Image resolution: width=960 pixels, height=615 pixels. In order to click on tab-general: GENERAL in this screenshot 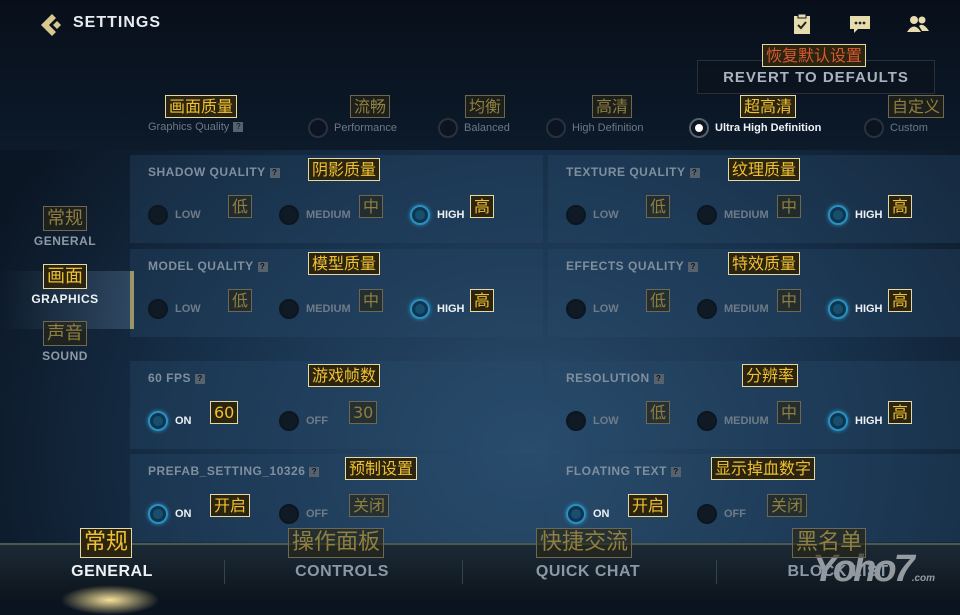, I will do `click(112, 572)`.